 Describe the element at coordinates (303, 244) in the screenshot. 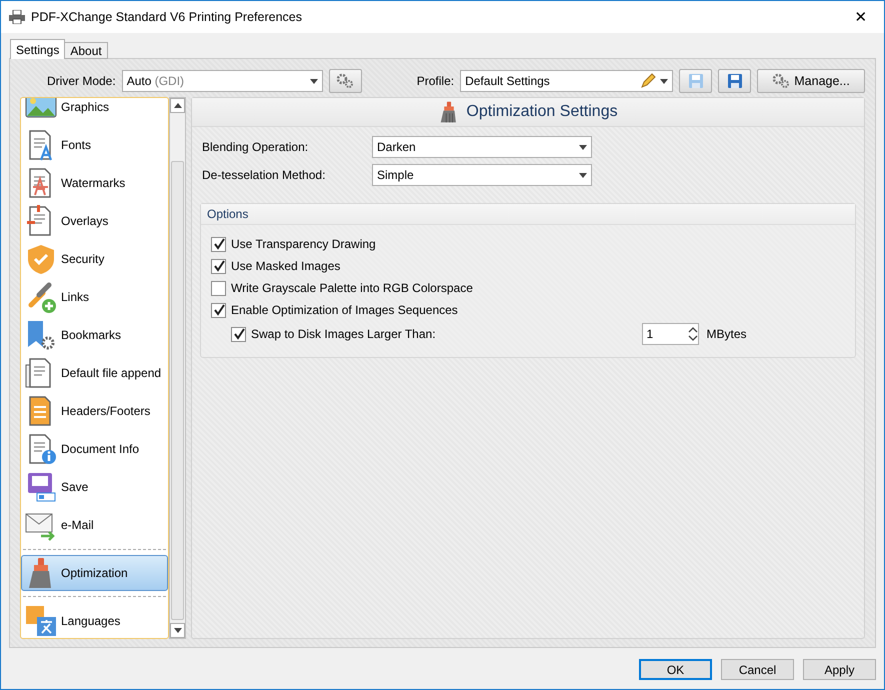

I see `checkbox-label: Use Transparency Drawing` at that location.